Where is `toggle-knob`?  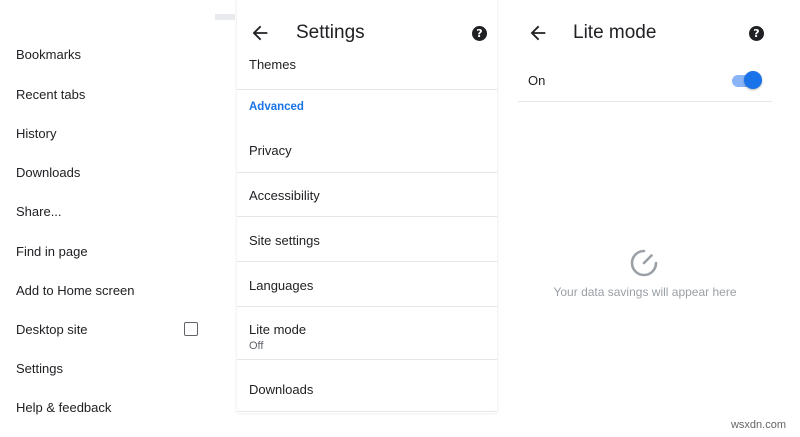
toggle-knob is located at coordinates (753, 80).